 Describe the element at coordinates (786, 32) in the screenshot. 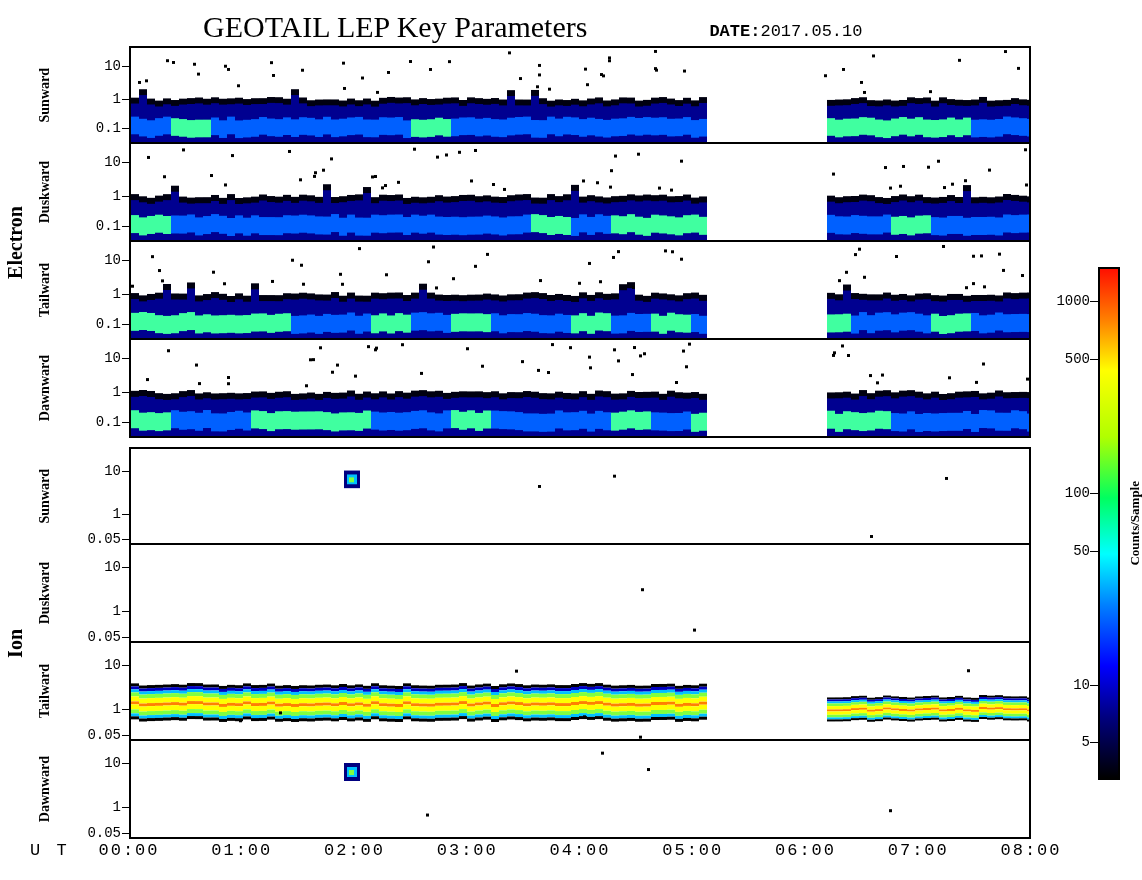

I see `date-label: DATE:2017.05.10` at that location.